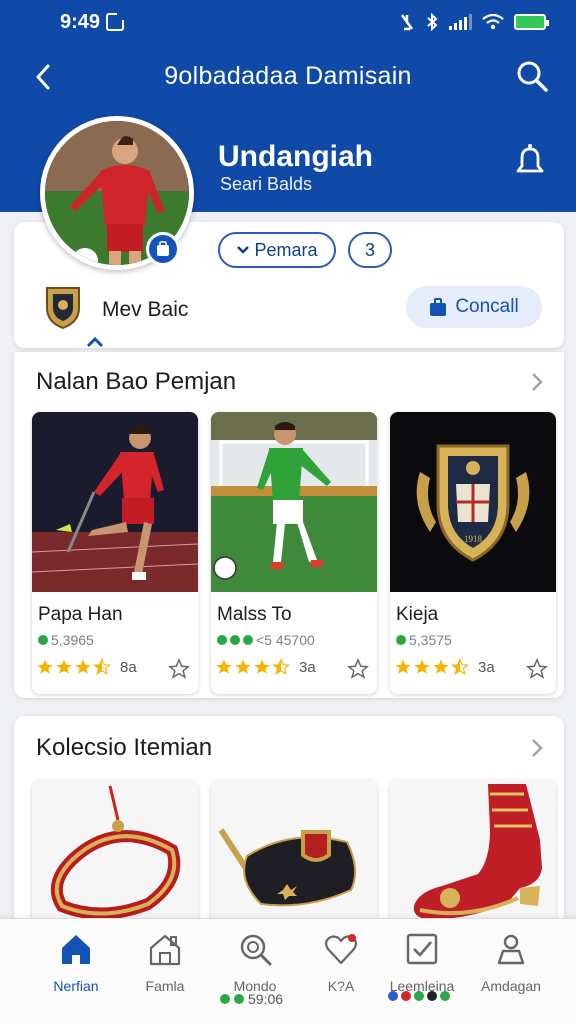 The width and height of the screenshot is (576, 1024). I want to click on players-section-title: Nalan Bao Pemjan, so click(136, 381).